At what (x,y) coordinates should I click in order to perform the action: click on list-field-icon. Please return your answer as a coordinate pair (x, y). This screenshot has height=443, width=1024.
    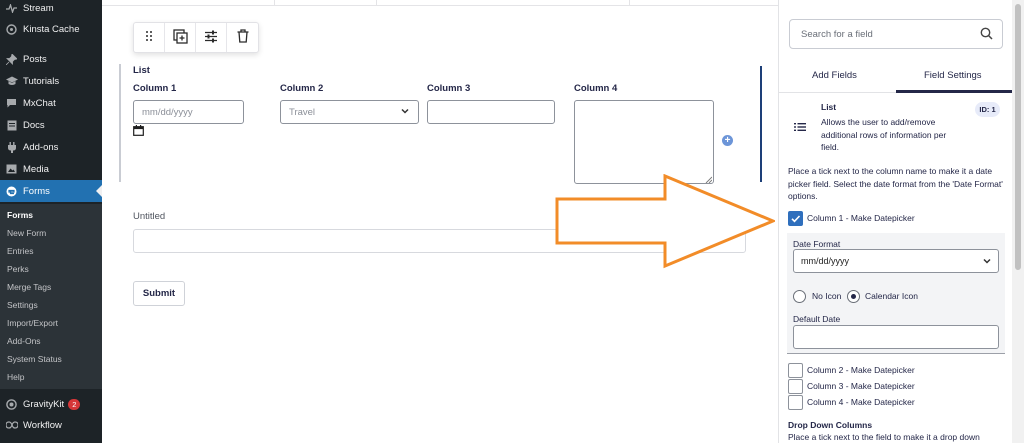
    Looking at the image, I should click on (800, 128).